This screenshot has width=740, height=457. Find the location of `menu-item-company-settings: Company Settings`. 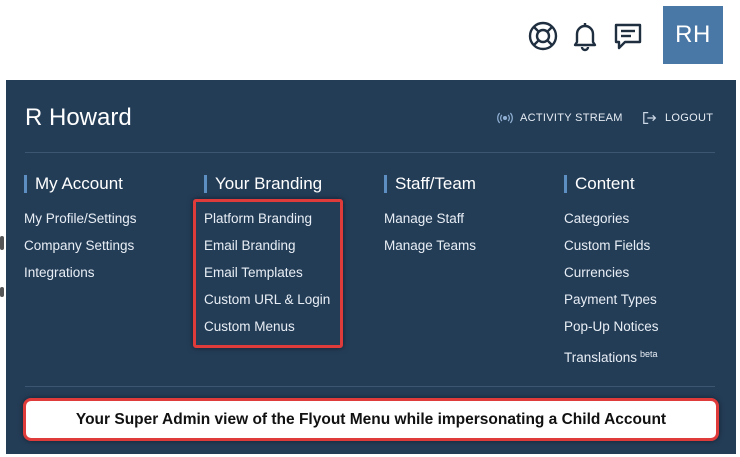

menu-item-company-settings: Company Settings is located at coordinates (109, 250).